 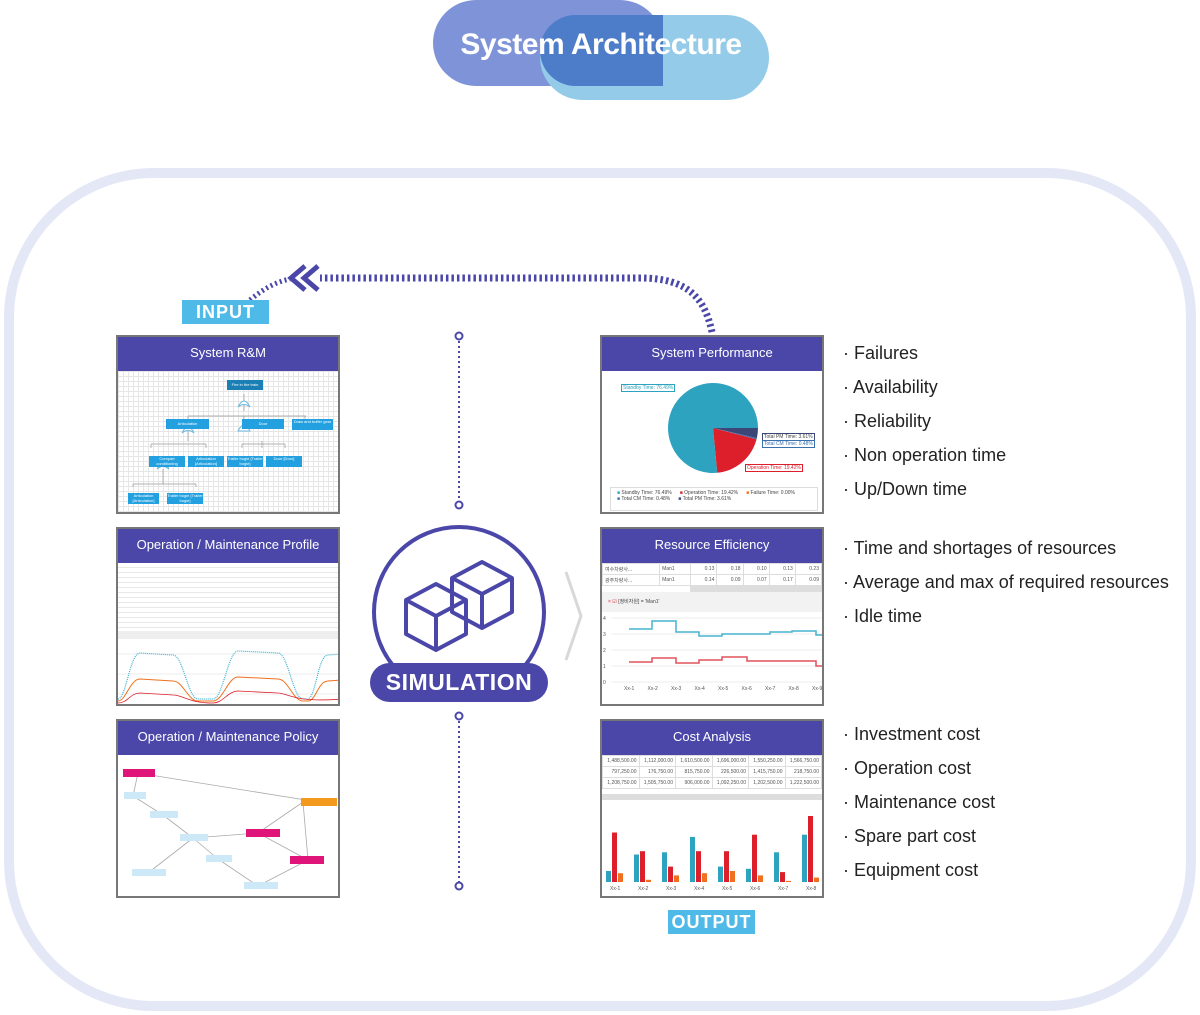 I want to click on table-cell: 1,505,750.00, so click(x=657, y=783).